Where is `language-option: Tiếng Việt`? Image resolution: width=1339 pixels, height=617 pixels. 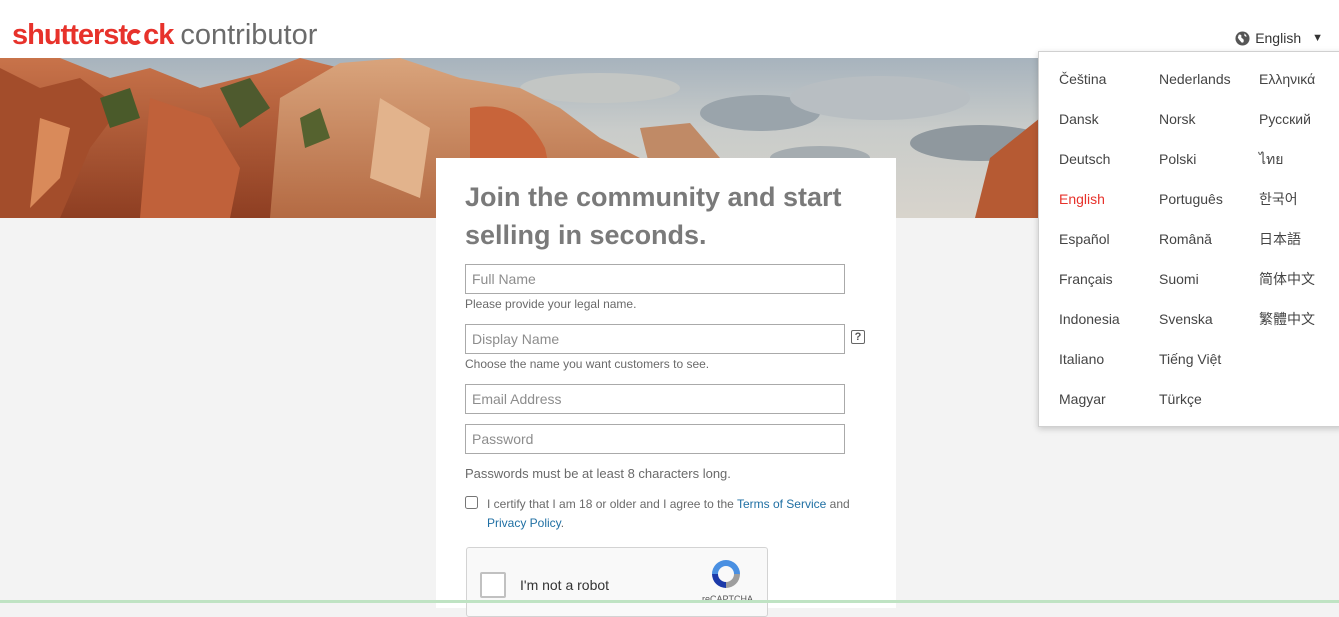 language-option: Tiếng Việt is located at coordinates (1195, 370).